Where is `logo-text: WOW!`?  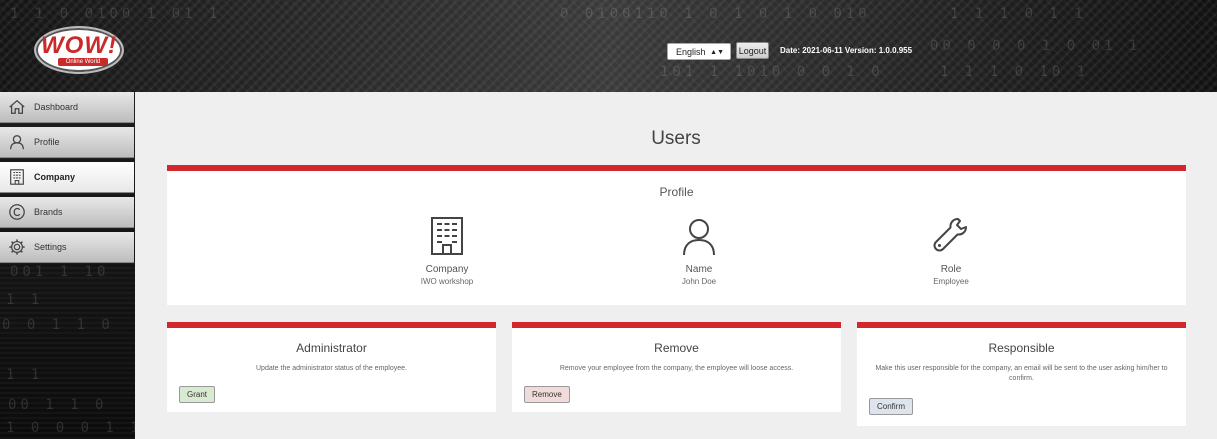 logo-text: WOW! is located at coordinates (79, 45).